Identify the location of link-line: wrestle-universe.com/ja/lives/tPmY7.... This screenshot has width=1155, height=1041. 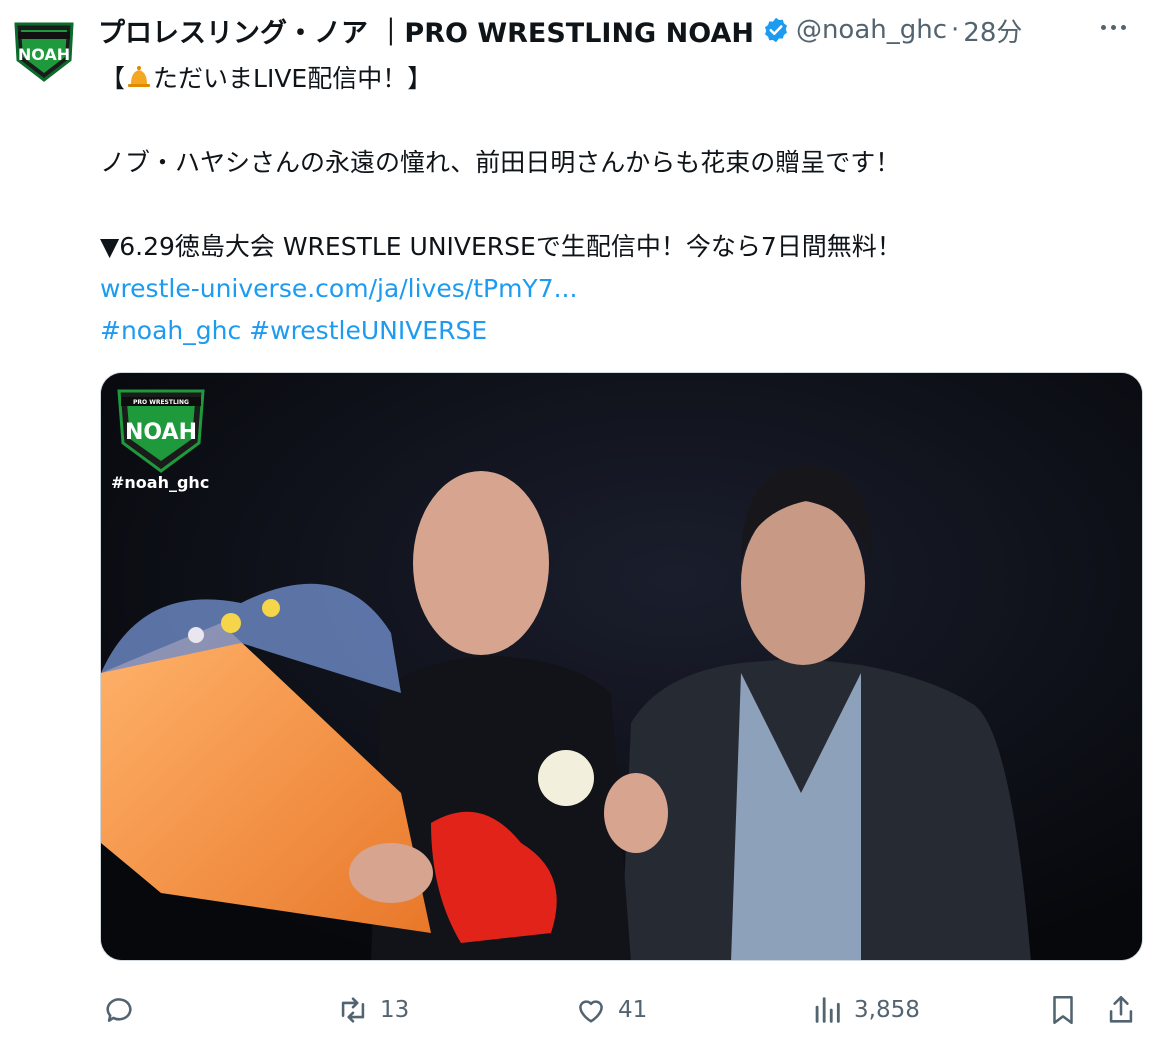
(612, 289).